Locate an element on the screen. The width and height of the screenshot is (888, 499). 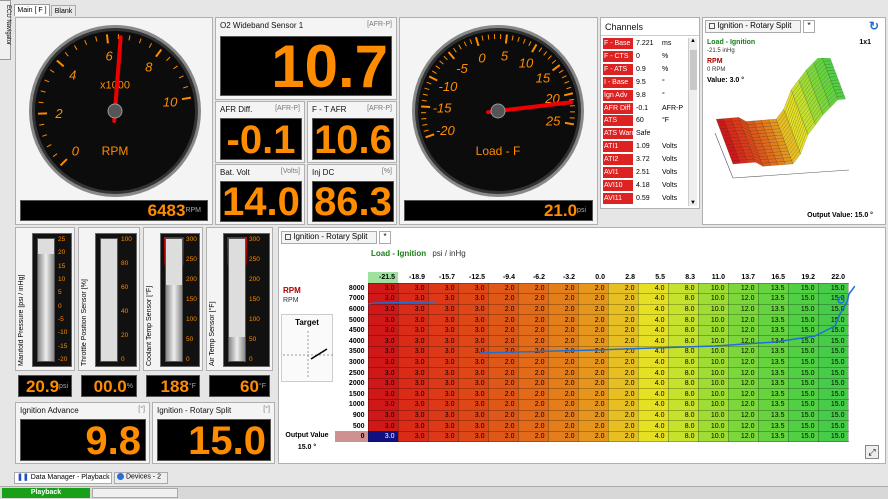
channel-row: I - Base 9.5 ° is located at coordinates (645, 82).